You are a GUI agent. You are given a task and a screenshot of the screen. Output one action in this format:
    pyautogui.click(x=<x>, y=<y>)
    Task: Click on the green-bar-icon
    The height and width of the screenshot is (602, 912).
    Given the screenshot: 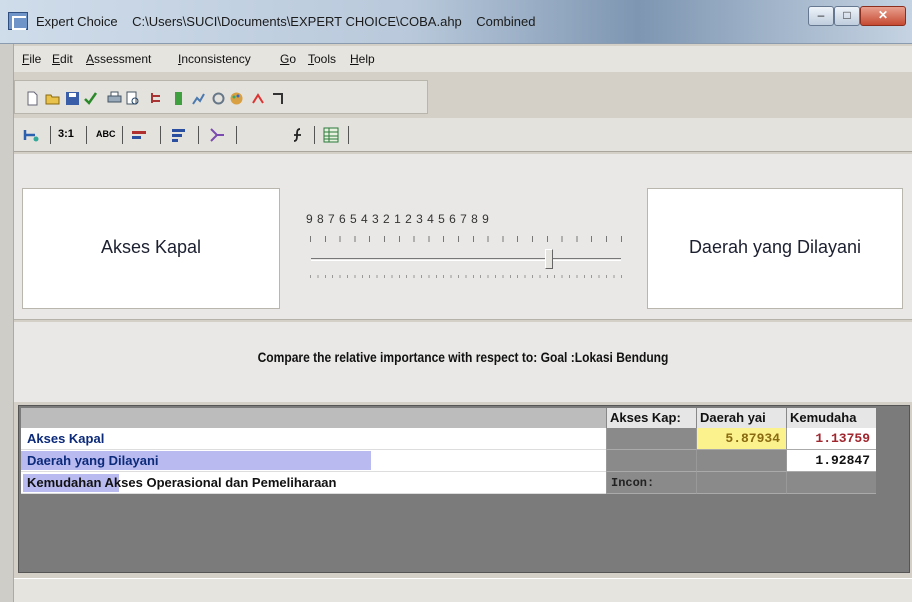 What is the action you would take?
    pyautogui.click(x=178, y=98)
    